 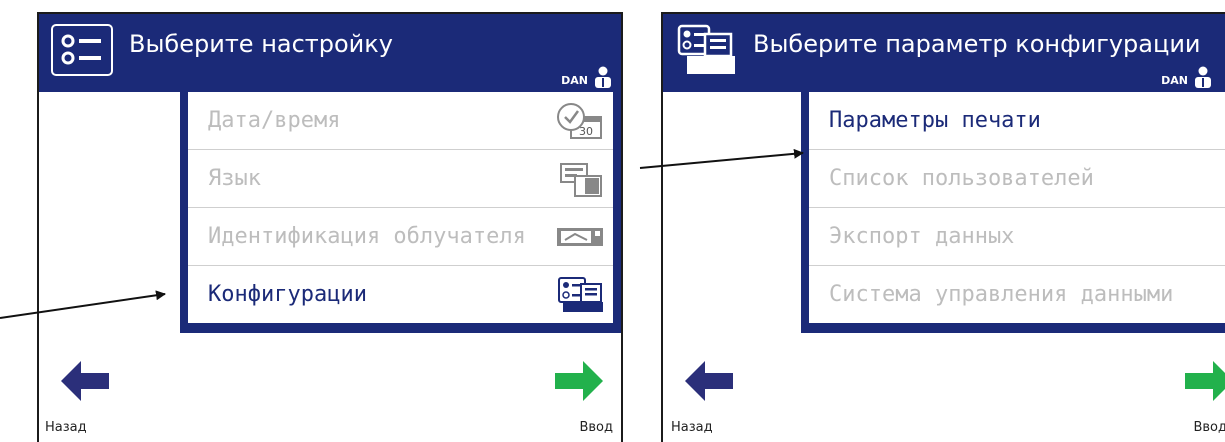 What do you see at coordinates (400, 294) in the screenshot?
I see `menu-item-configurations: Конфигурации` at bounding box center [400, 294].